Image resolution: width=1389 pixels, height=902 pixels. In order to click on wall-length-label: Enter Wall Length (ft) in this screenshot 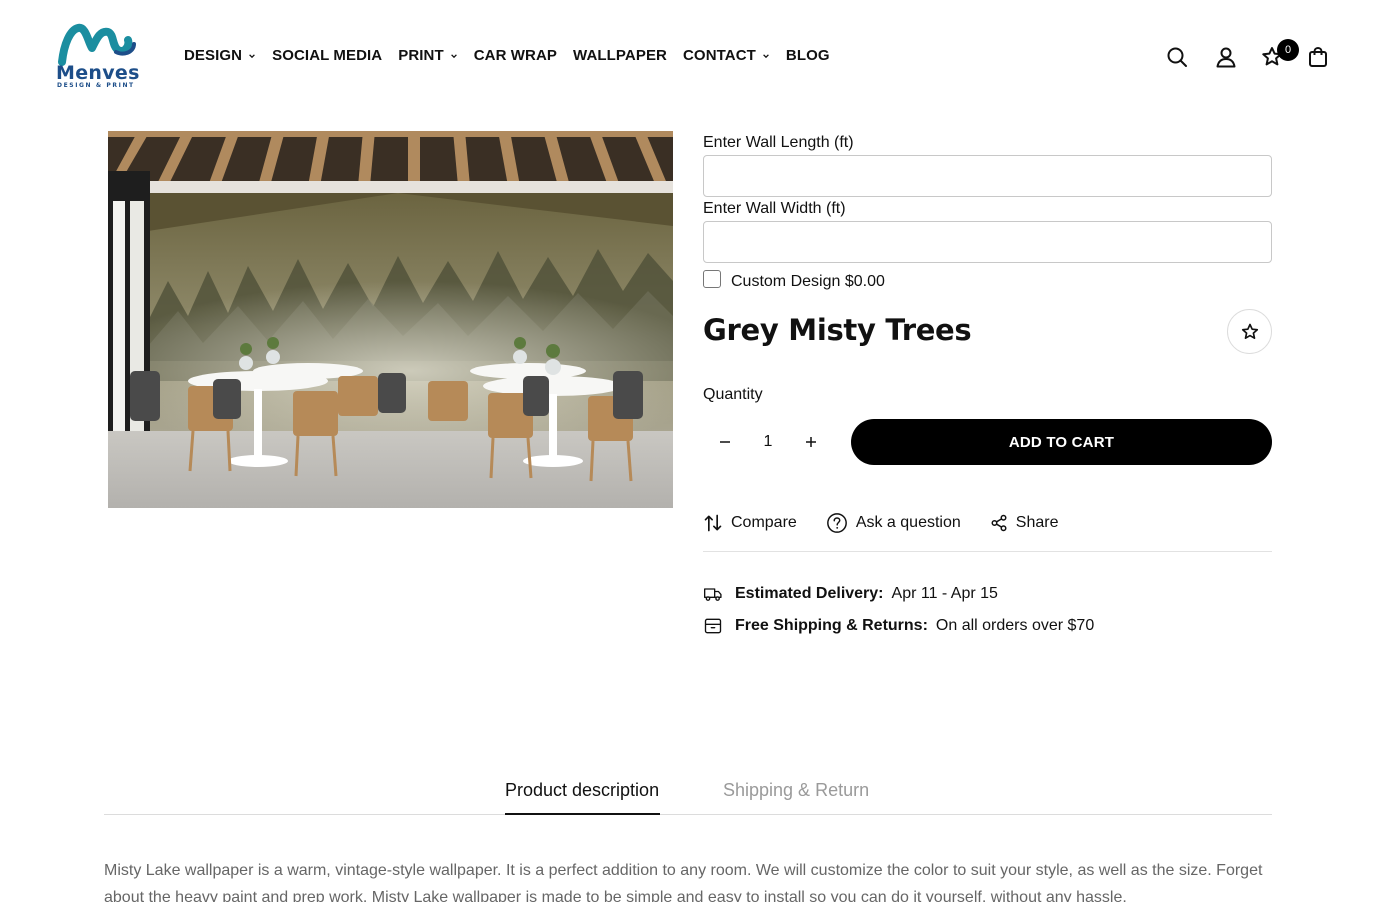, I will do `click(778, 142)`.